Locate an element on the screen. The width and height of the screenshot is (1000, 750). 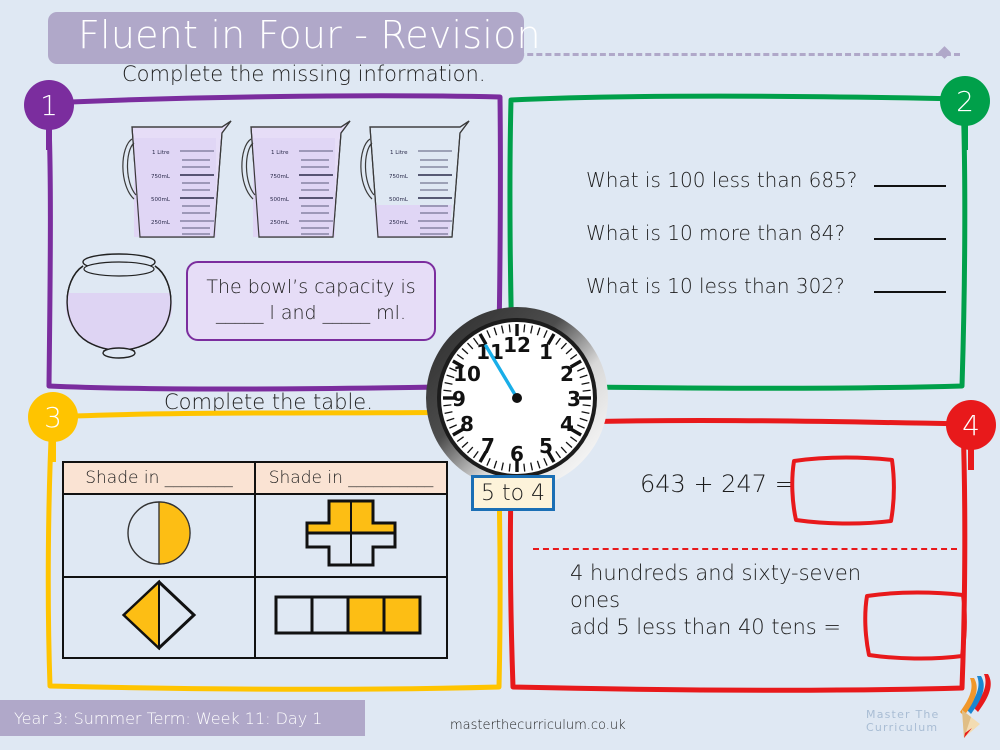
clock-centre-pin is located at coordinates (517, 398).